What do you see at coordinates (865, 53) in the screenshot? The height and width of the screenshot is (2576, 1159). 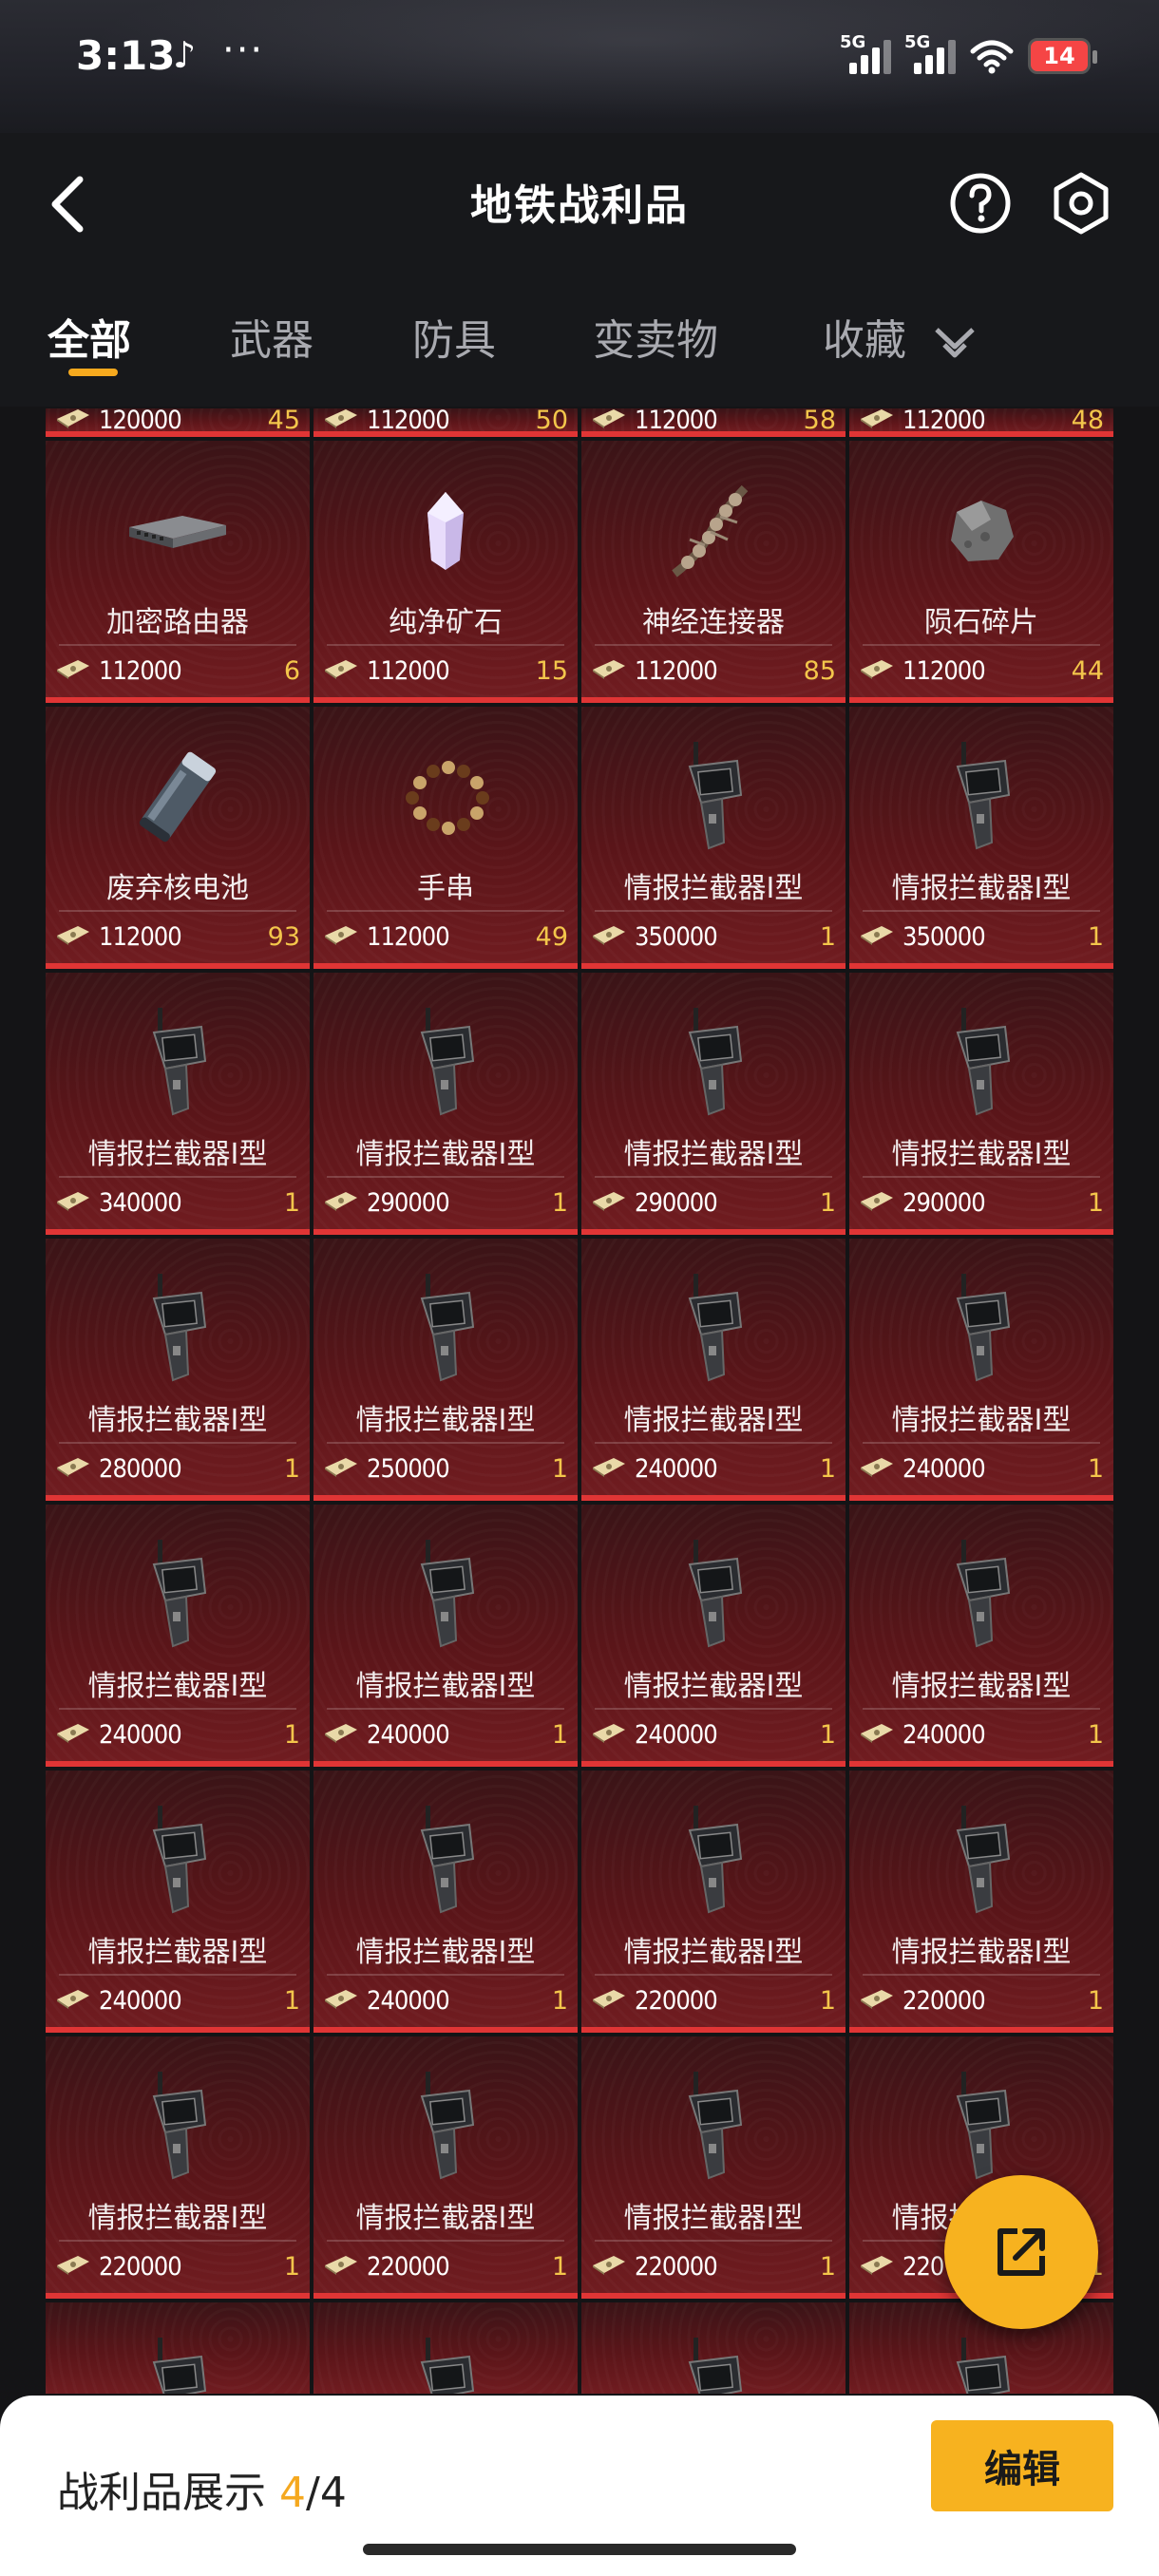 I see `signal-icon: 5G` at bounding box center [865, 53].